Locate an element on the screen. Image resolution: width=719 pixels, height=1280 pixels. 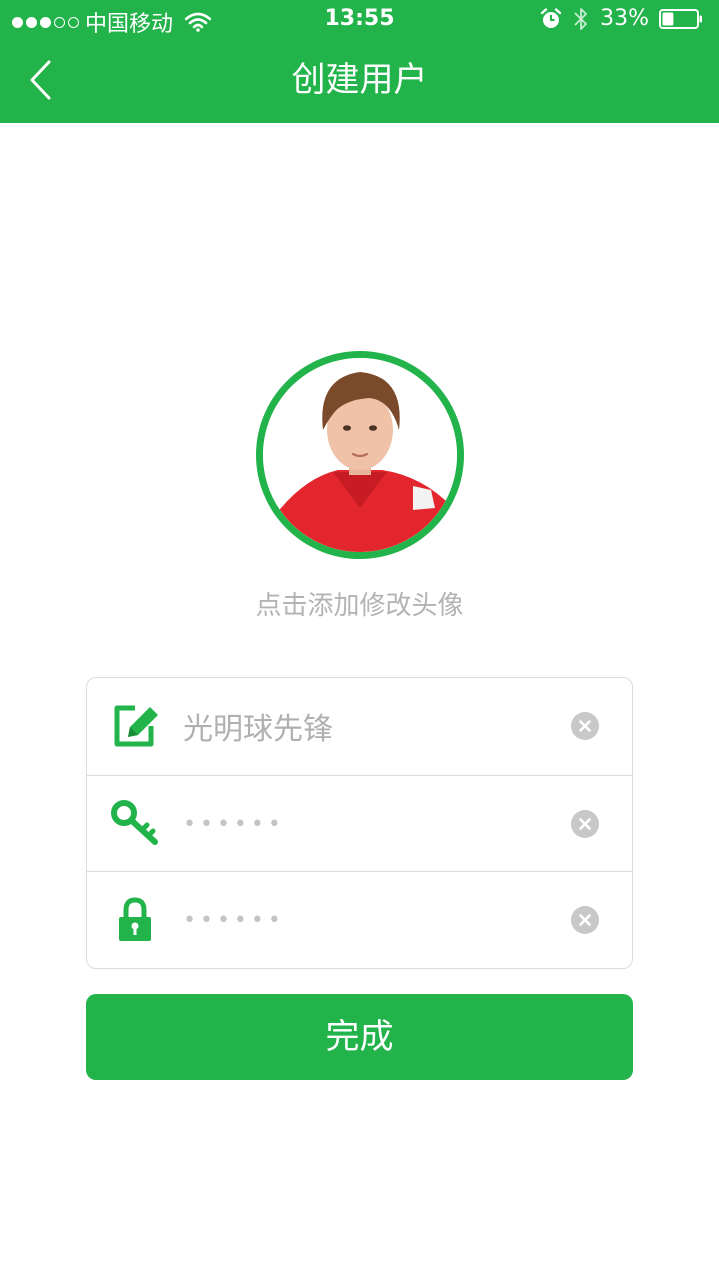
clear-confirm-password-button is located at coordinates (585, 920).